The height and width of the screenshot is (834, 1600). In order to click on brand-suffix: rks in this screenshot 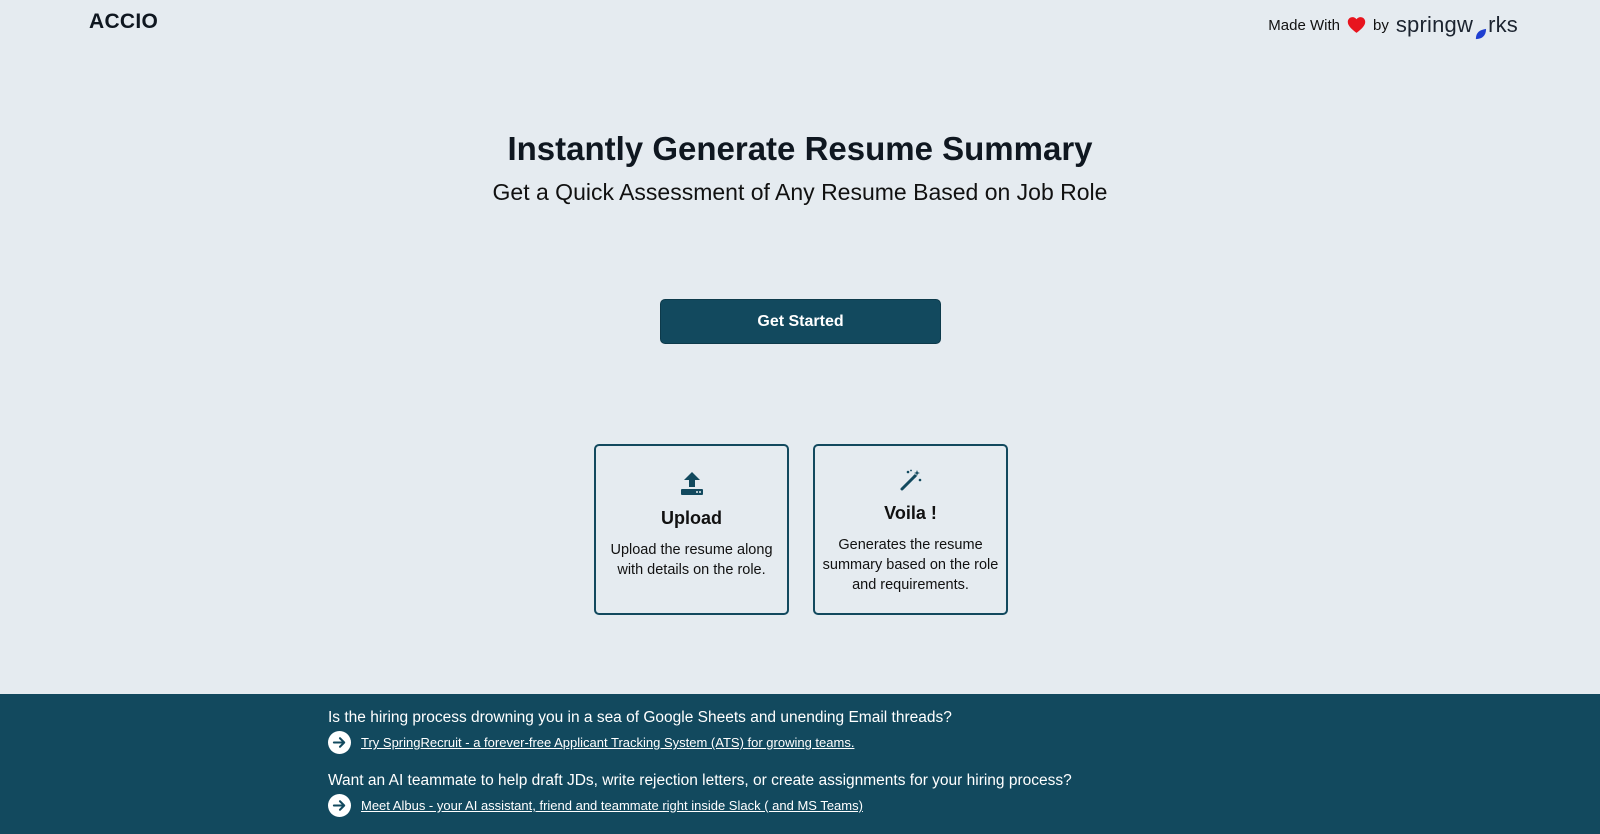, I will do `click(1503, 24)`.